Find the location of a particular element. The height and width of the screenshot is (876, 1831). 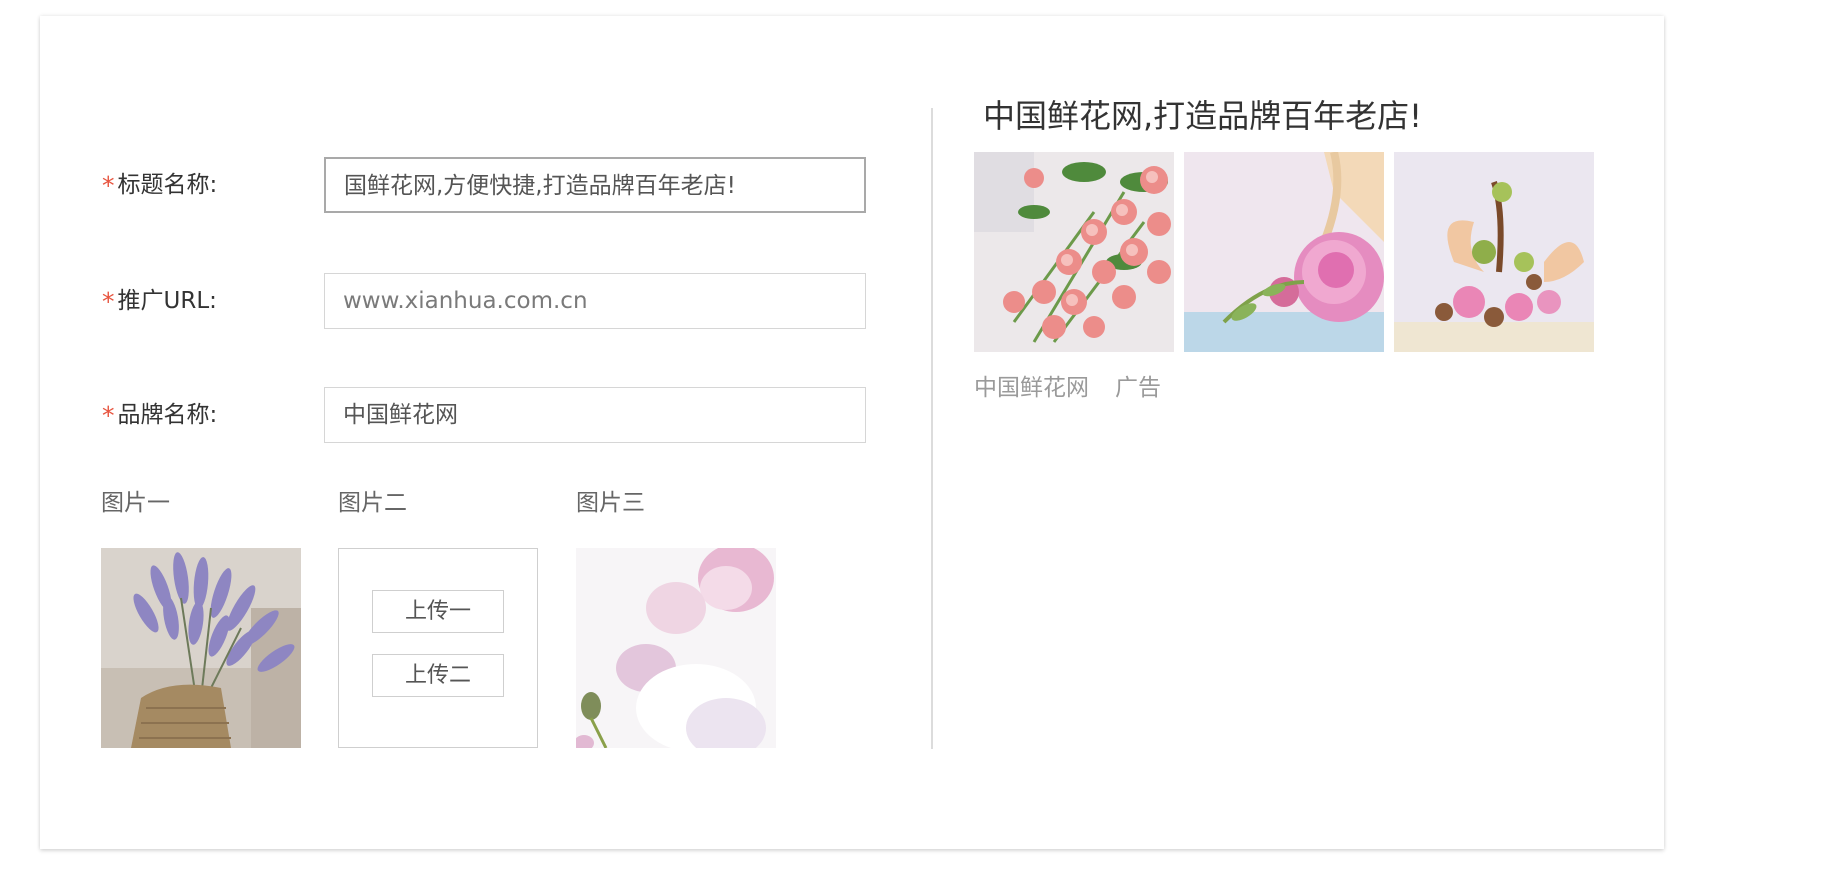

preview-image-2-peony is located at coordinates (1284, 252).